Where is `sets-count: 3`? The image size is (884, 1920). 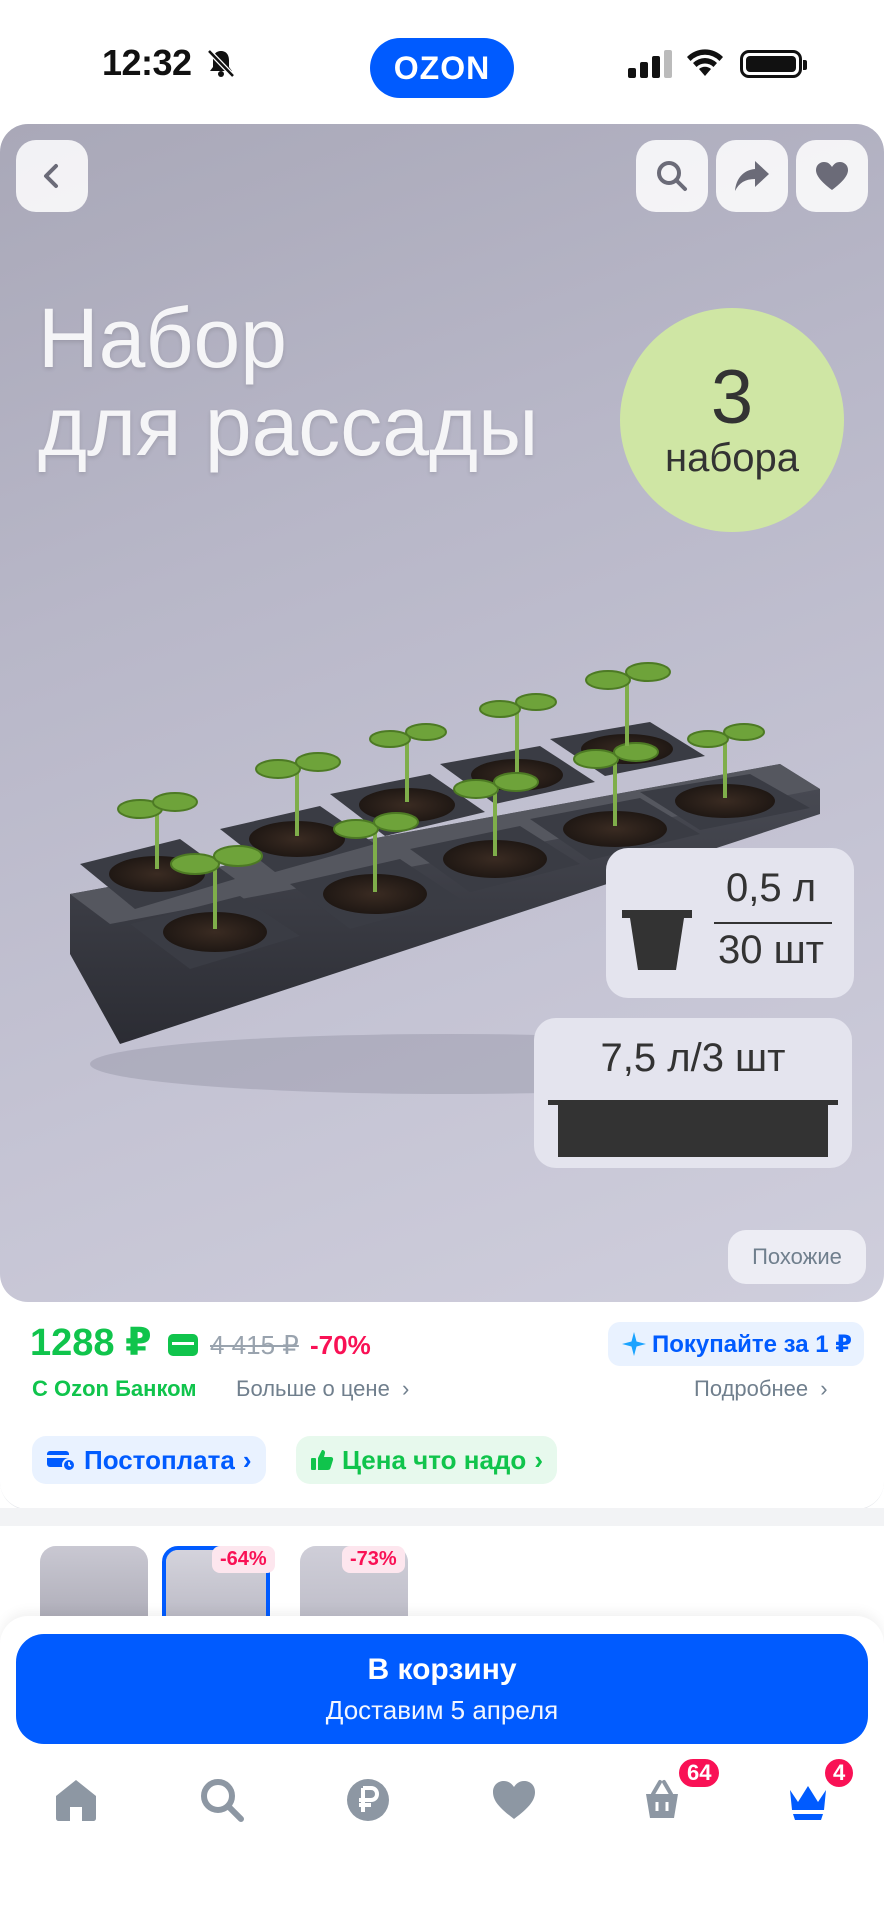 sets-count: 3 is located at coordinates (732, 397).